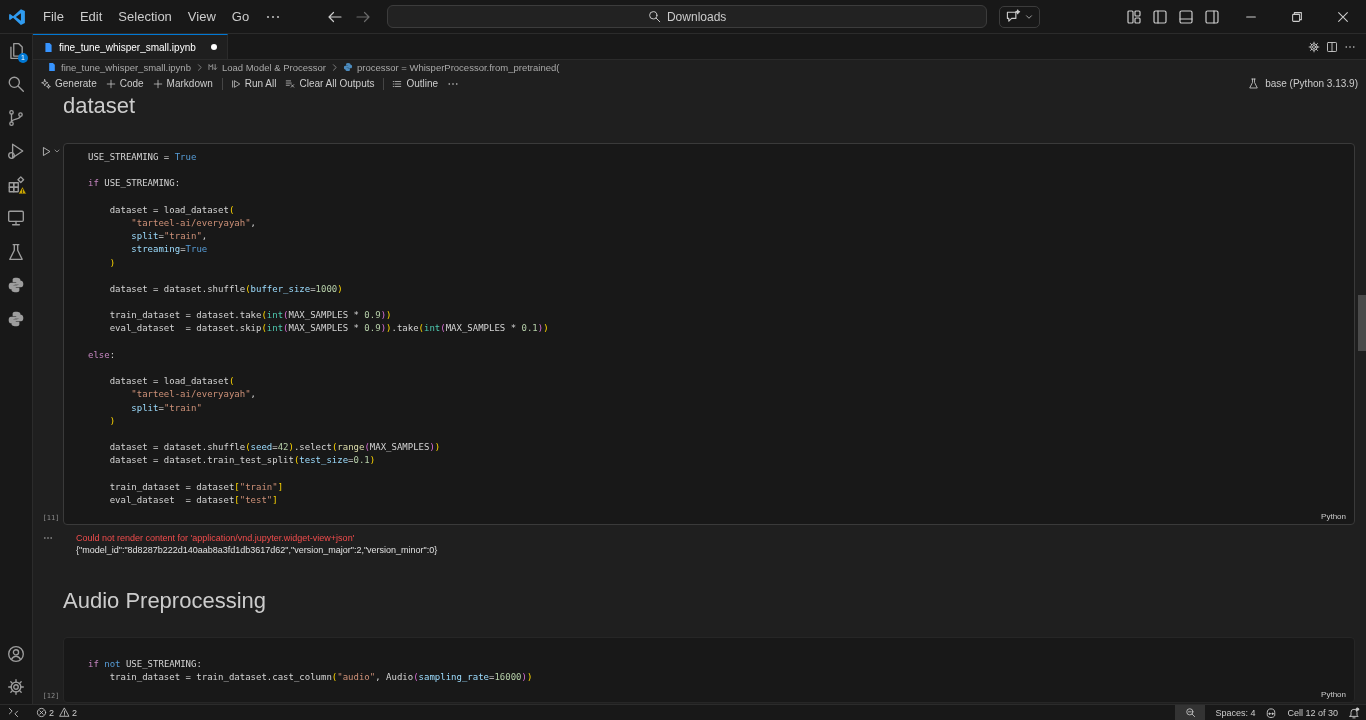  What do you see at coordinates (337, 83) in the screenshot?
I see `toolbar-button: Clear All Outputs` at bounding box center [337, 83].